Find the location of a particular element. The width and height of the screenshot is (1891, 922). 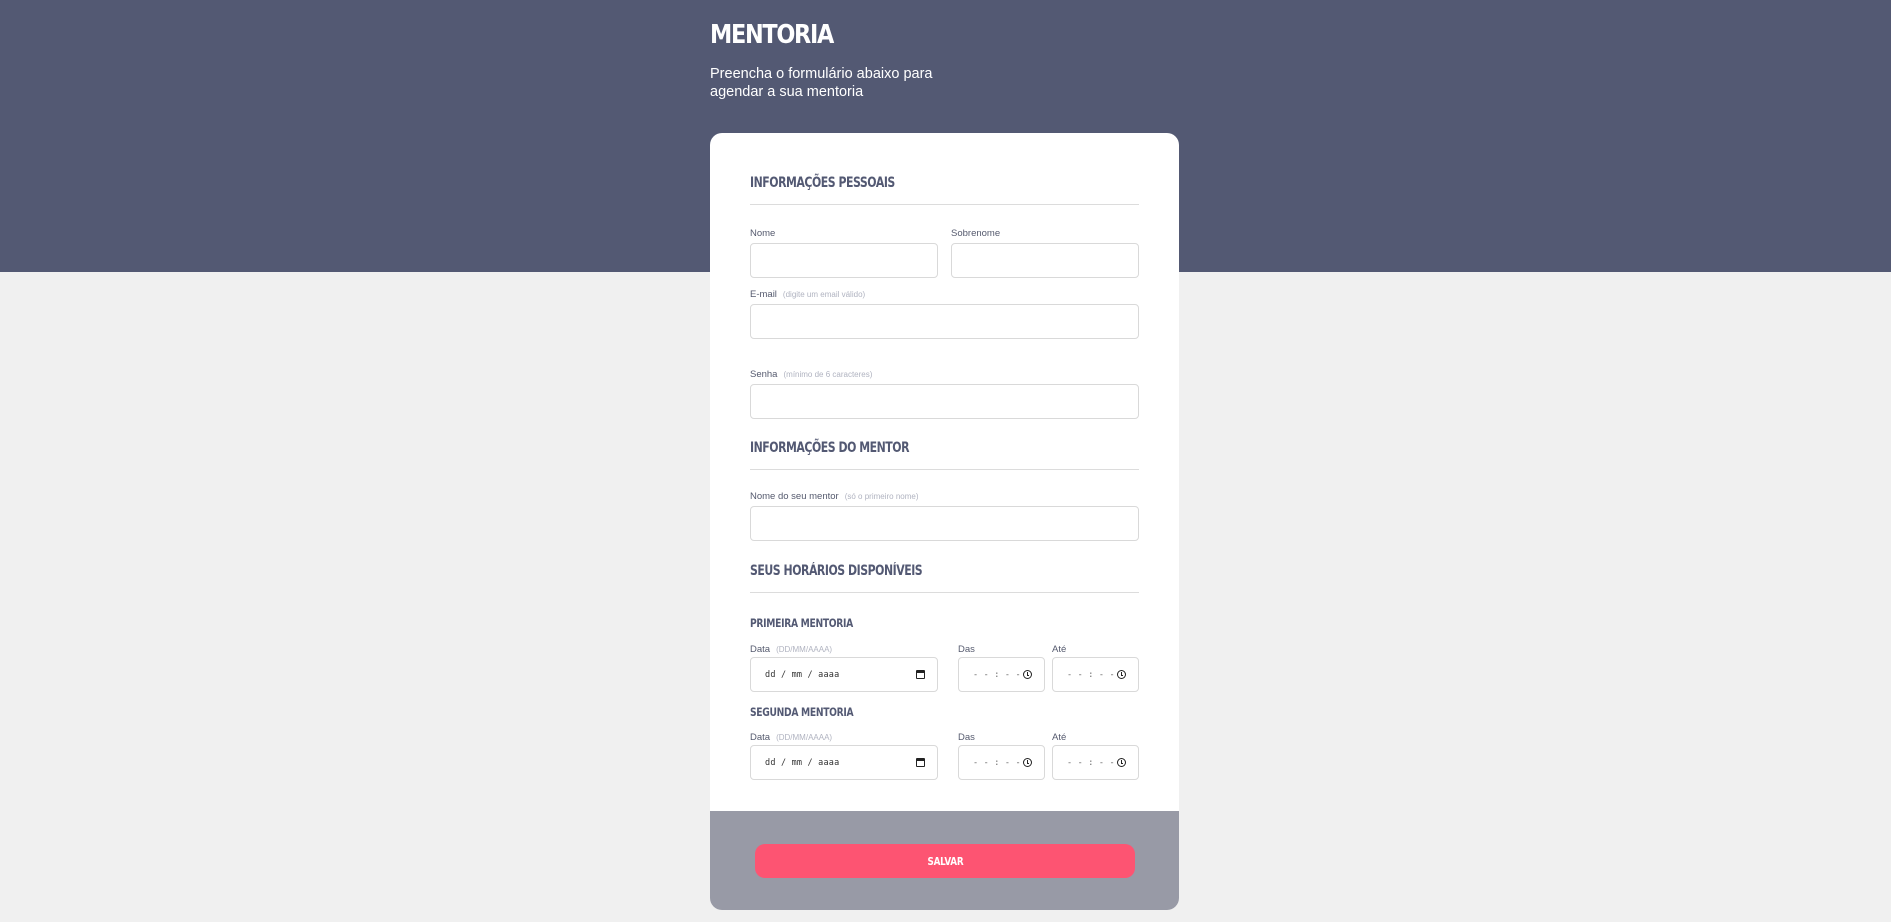

first-from-time-input: - - is located at coordinates (1001, 674).